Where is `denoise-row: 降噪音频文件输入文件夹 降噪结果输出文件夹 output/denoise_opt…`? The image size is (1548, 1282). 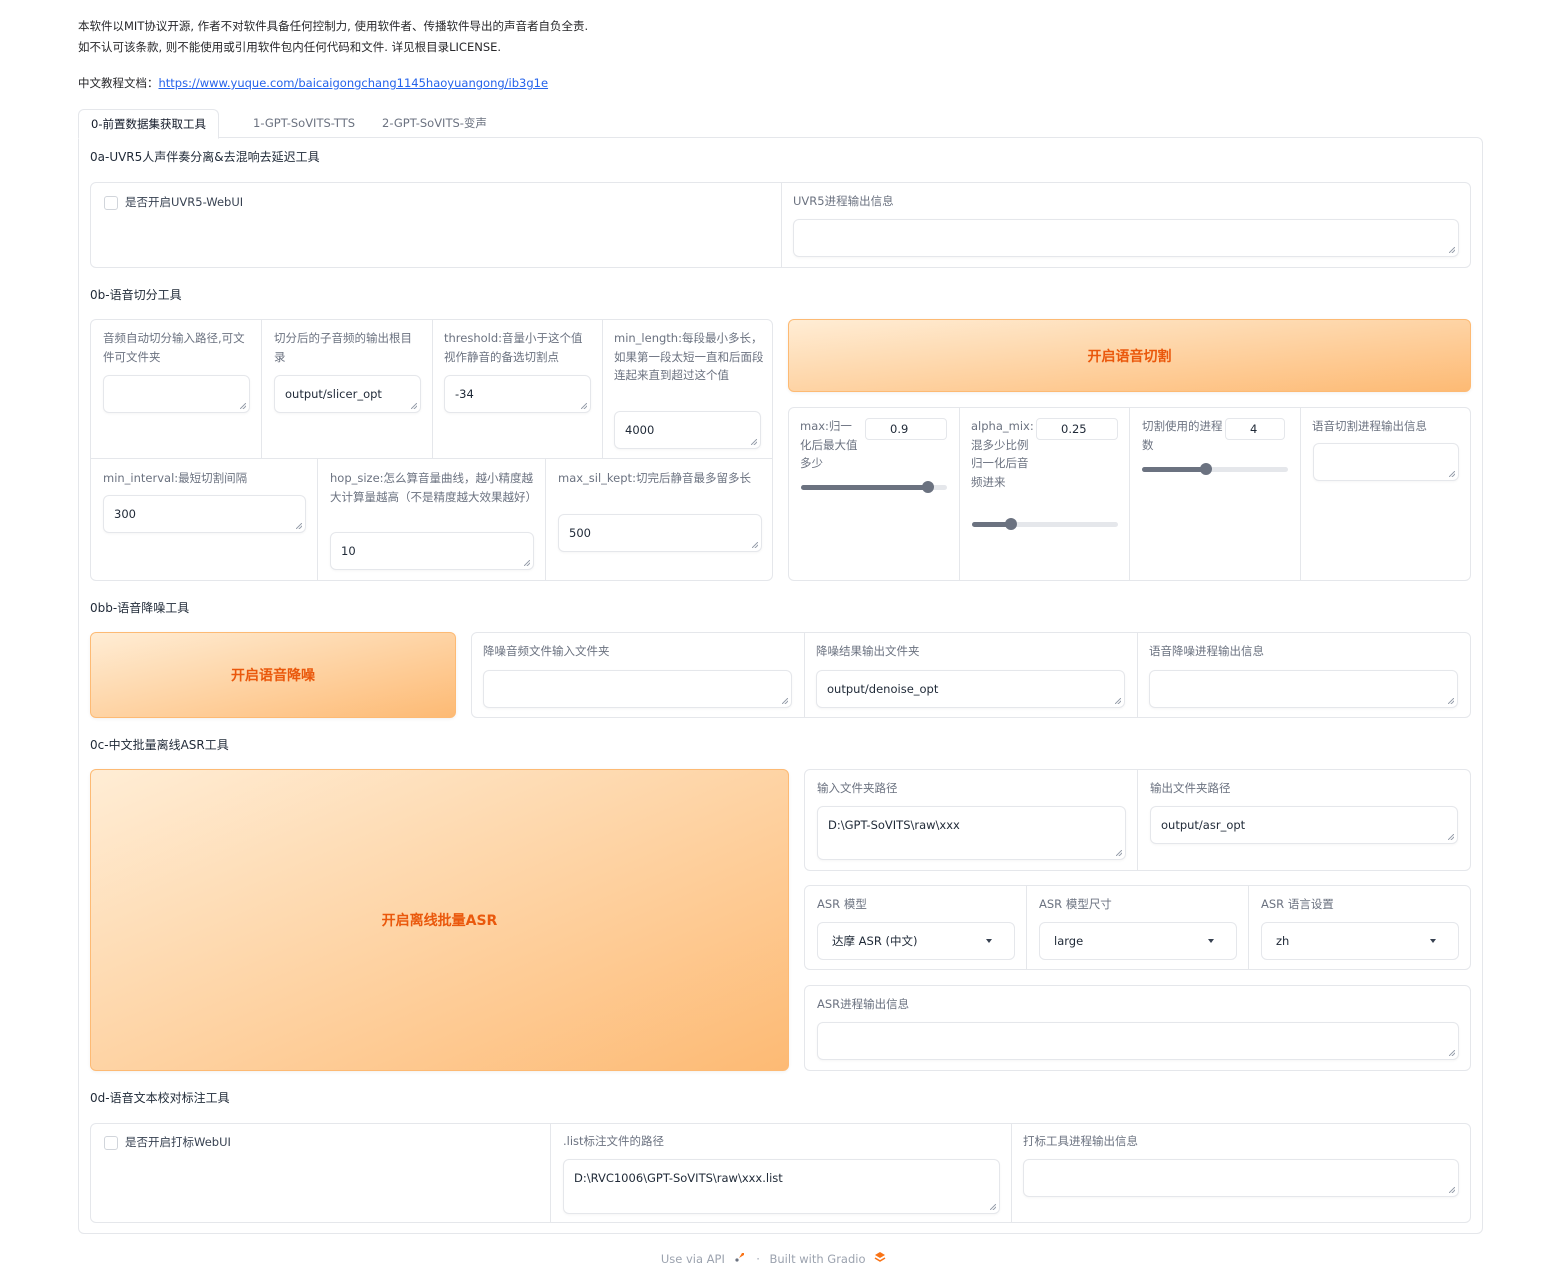
denoise-row: 降噪音频文件输入文件夹 降噪结果输出文件夹 output/denoise_opt… is located at coordinates (971, 675).